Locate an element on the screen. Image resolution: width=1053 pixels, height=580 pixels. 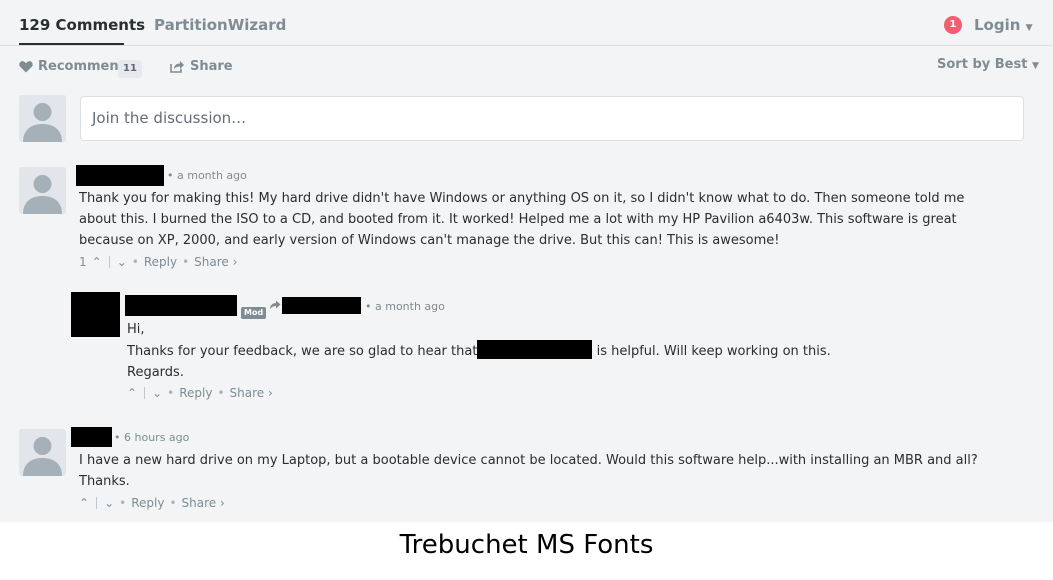
sort-label: Sort by Best is located at coordinates (982, 64).